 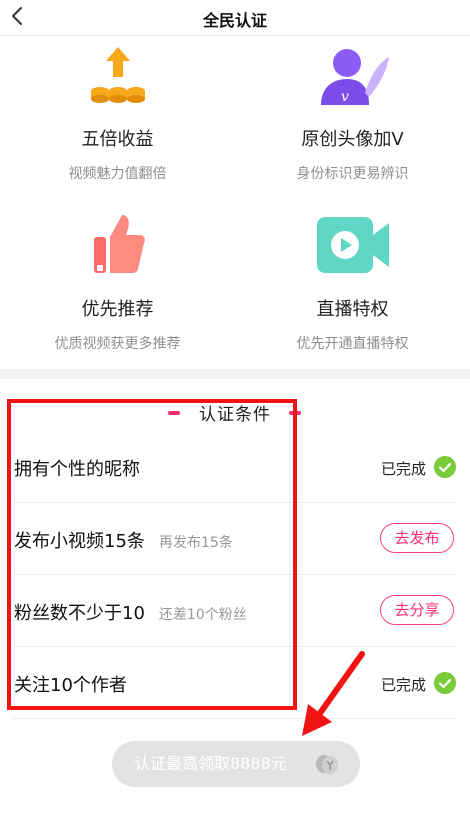 What do you see at coordinates (333, 693) in the screenshot?
I see `annotation-arrow-icon` at bounding box center [333, 693].